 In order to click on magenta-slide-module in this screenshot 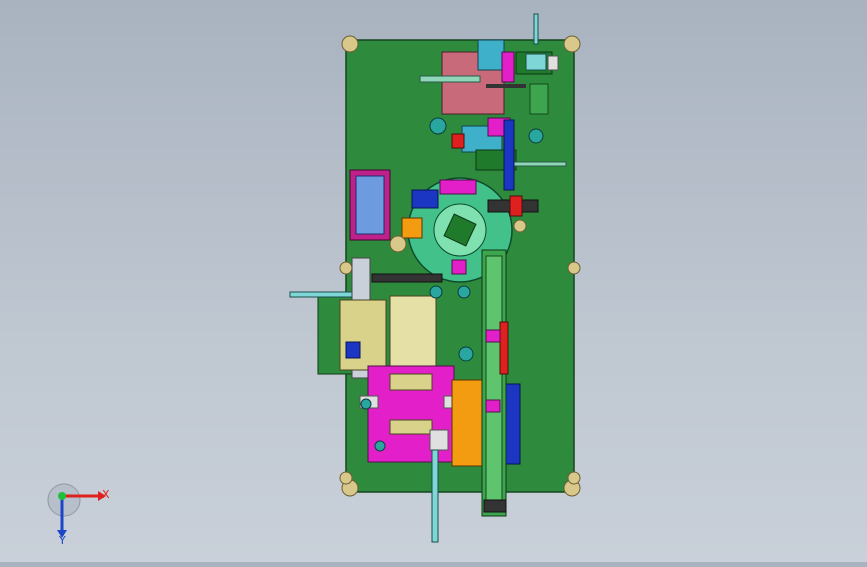, I will do `click(411, 454)`.